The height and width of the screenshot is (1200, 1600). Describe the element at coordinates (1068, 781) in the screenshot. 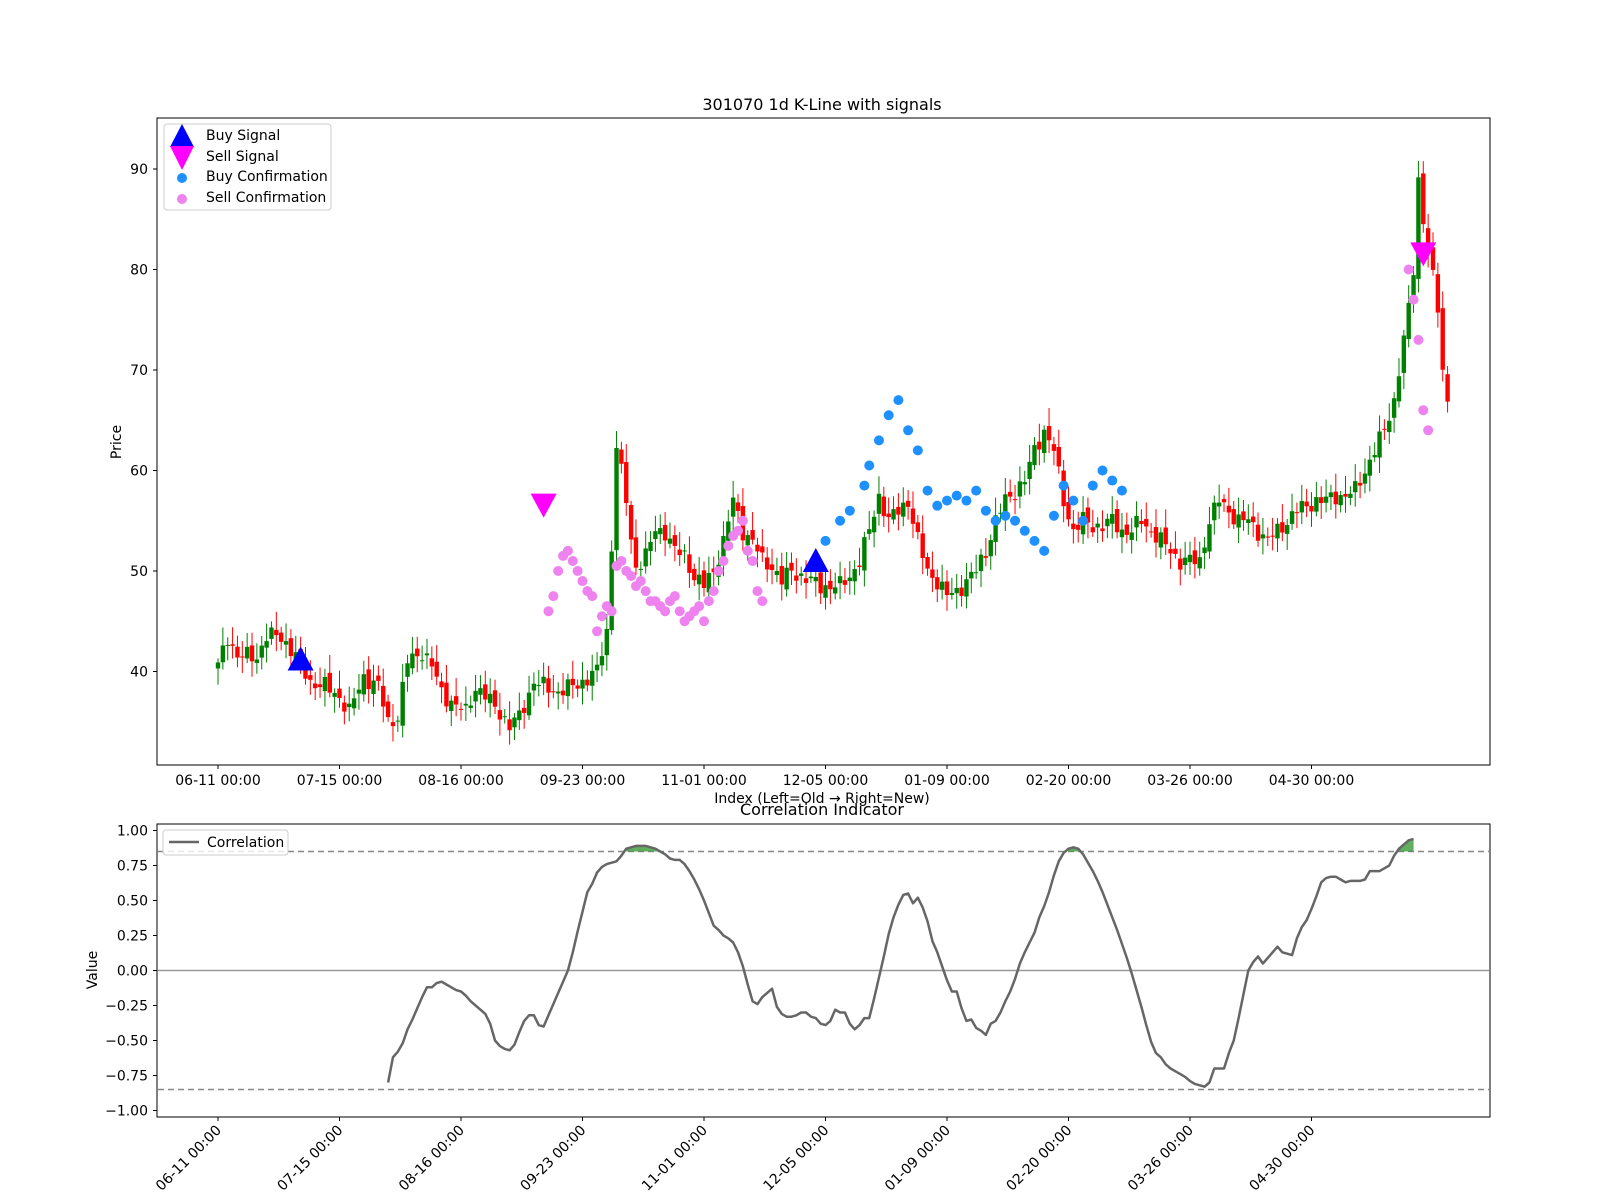

I see `kline-x-tick-label: 02-20 00:00` at that location.